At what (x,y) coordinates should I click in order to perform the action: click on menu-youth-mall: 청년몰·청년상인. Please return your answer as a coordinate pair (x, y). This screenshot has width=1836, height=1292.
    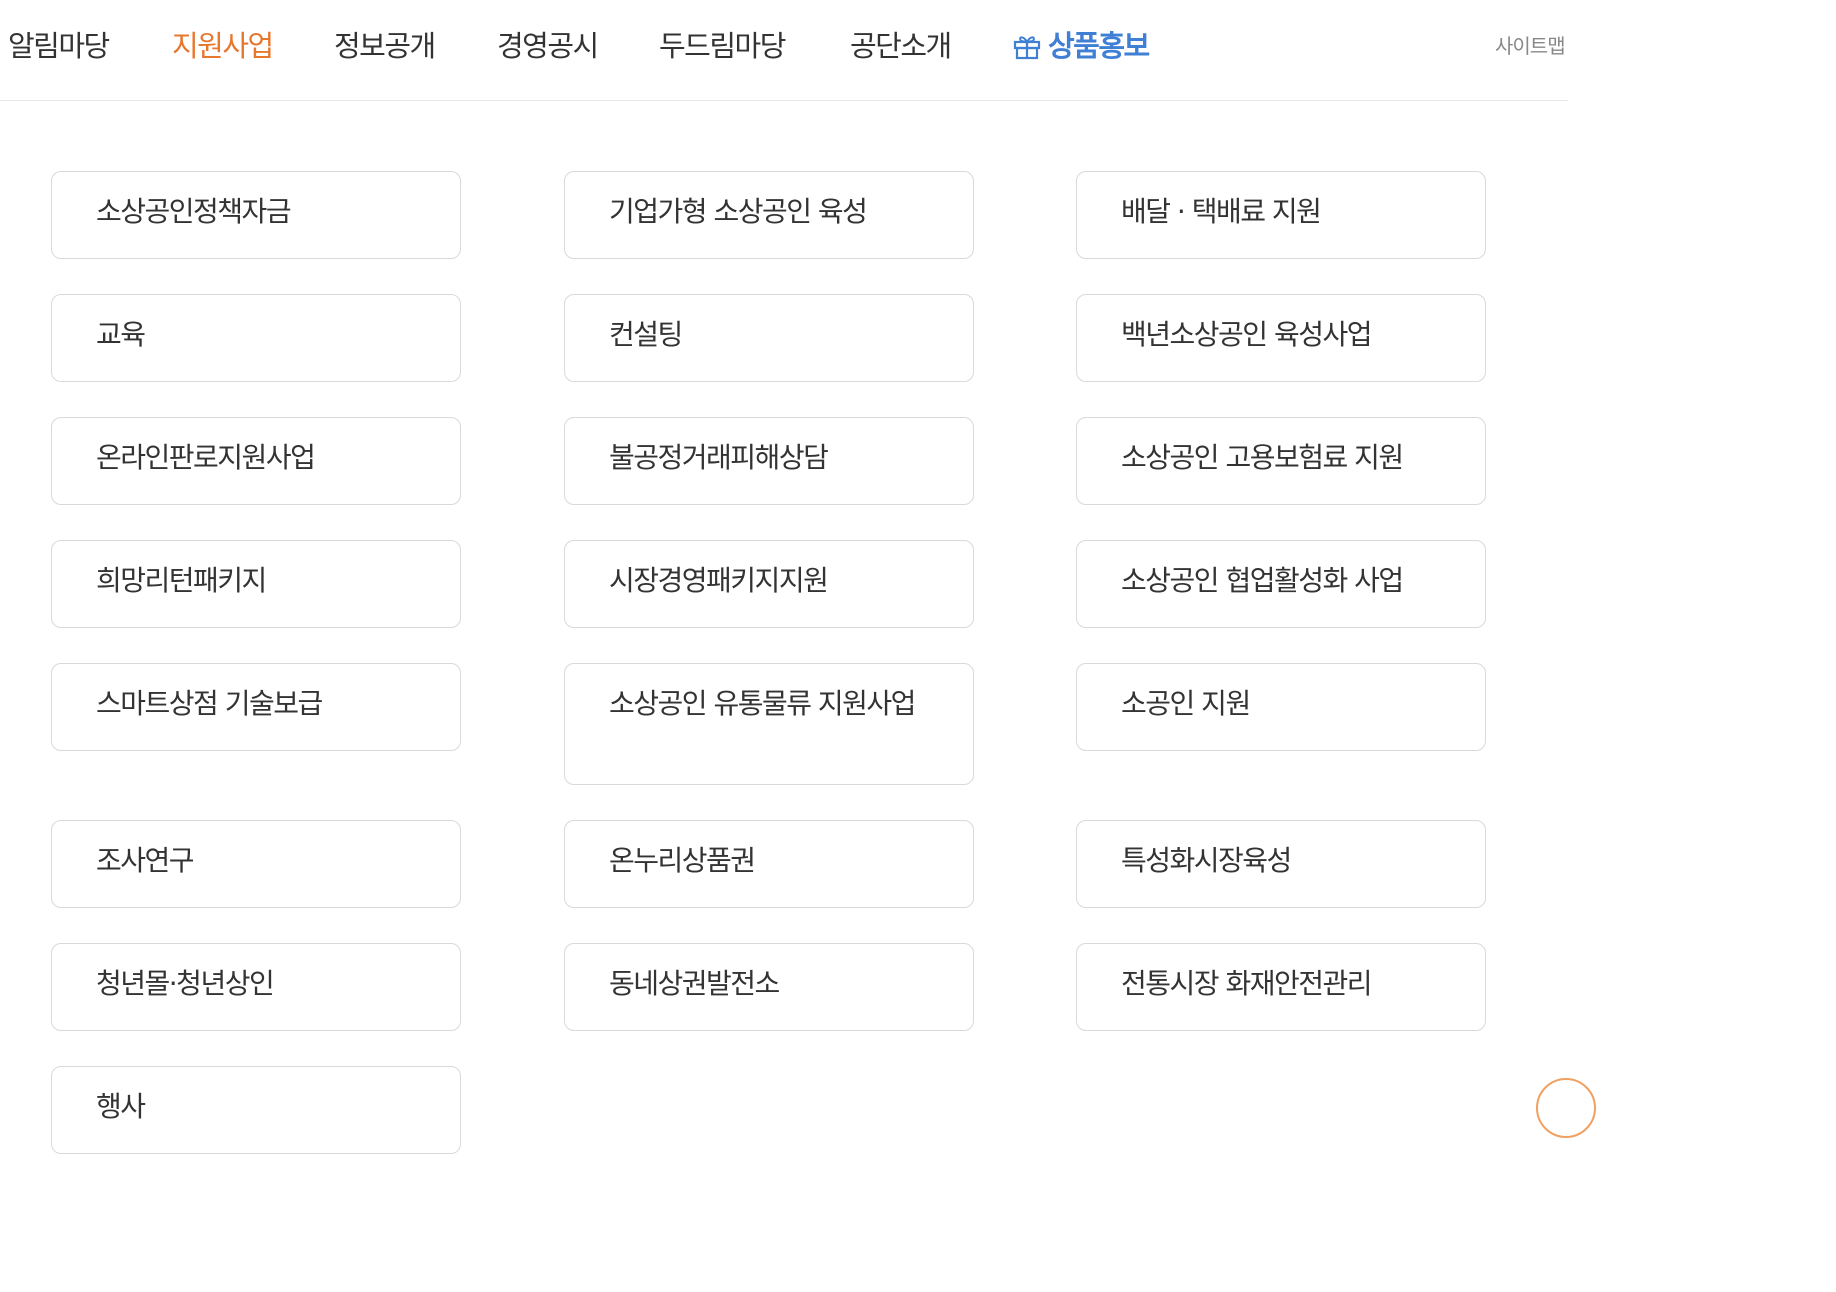
    Looking at the image, I should click on (256, 987).